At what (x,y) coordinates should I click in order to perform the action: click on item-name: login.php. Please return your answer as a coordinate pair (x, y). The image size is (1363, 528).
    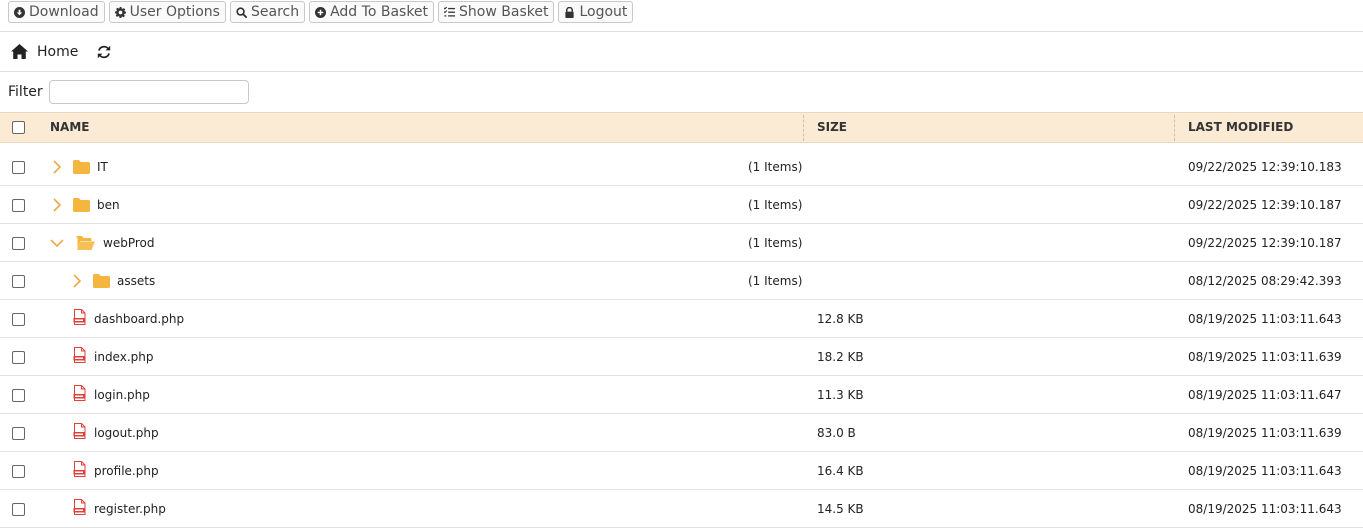
    Looking at the image, I should click on (122, 395).